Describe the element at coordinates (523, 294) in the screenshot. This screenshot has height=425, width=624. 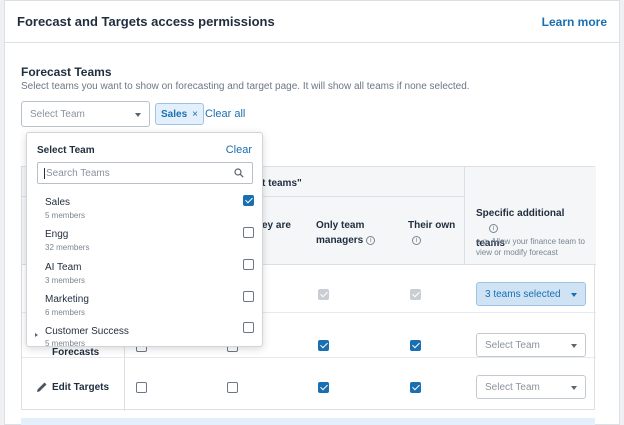
I see `specific-teams-value: 3 teams selected` at that location.